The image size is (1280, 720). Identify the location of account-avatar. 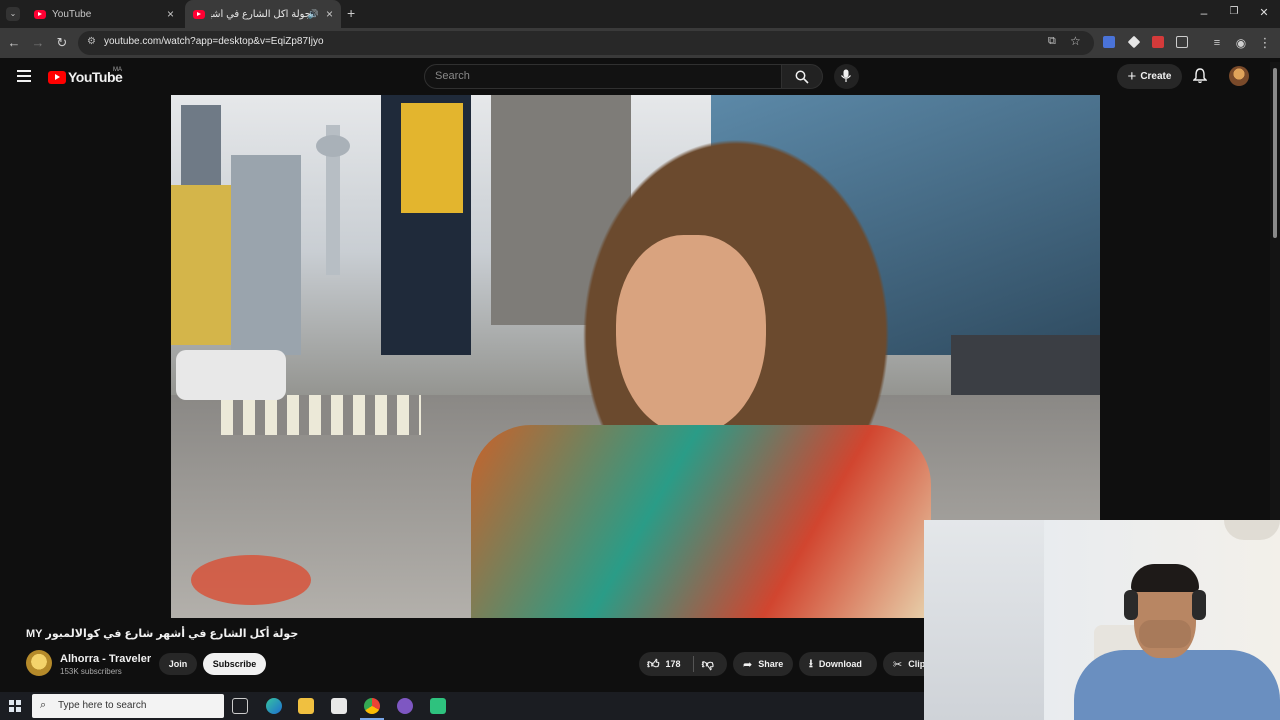
(1239, 76).